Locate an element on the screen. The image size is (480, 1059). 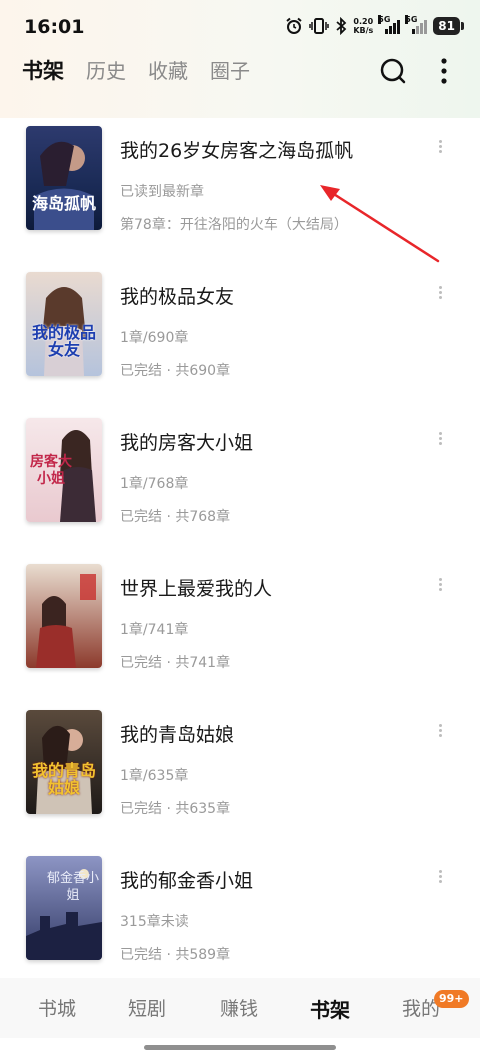
home-indicator is located at coordinates (240, 1047).